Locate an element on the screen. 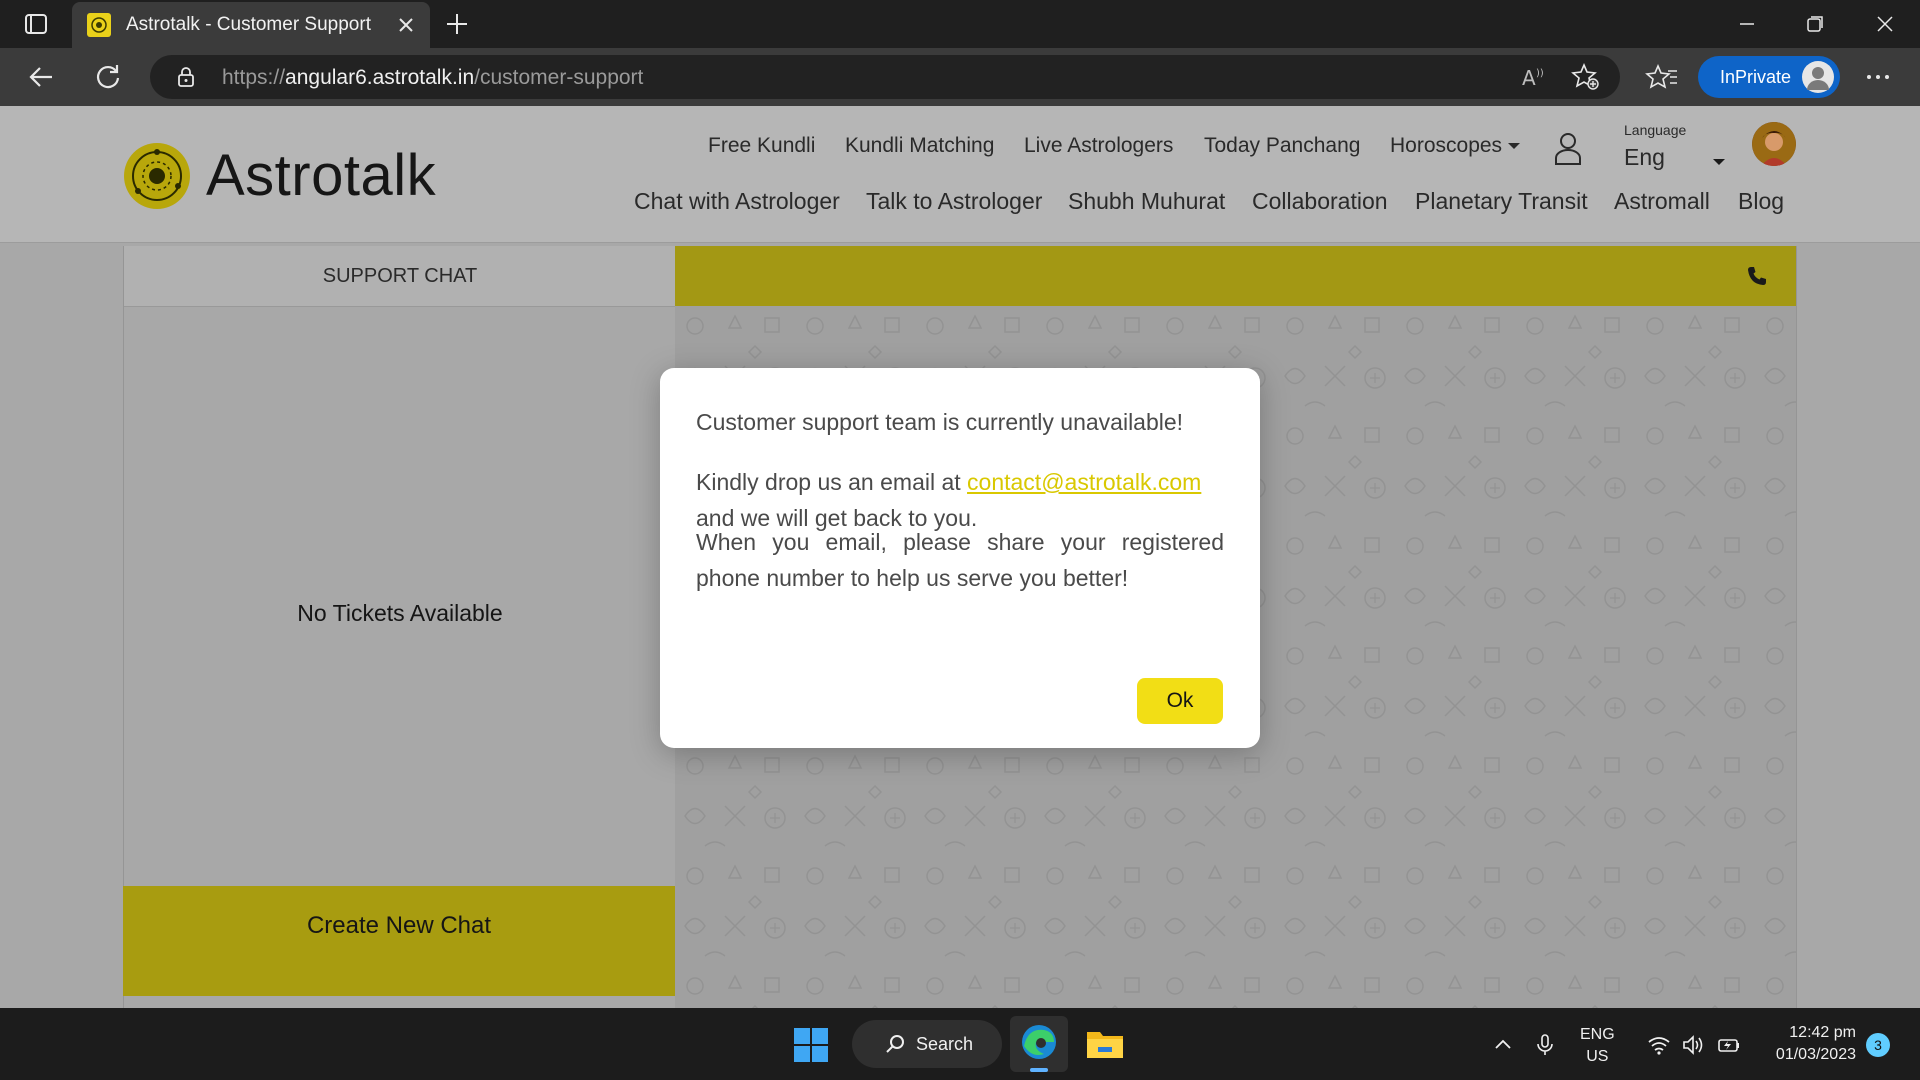 This screenshot has height=1080, width=1920. close-window-icon is located at coordinates (1885, 24).